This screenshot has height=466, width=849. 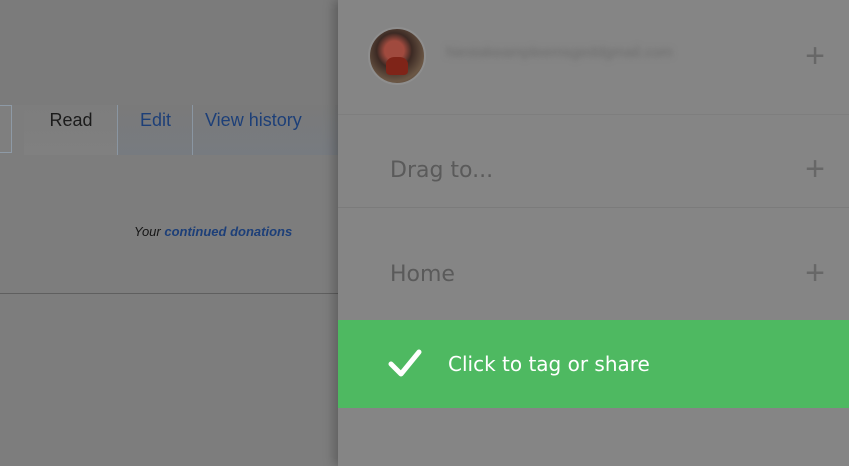 I want to click on home-add-icon: +, so click(x=815, y=273).